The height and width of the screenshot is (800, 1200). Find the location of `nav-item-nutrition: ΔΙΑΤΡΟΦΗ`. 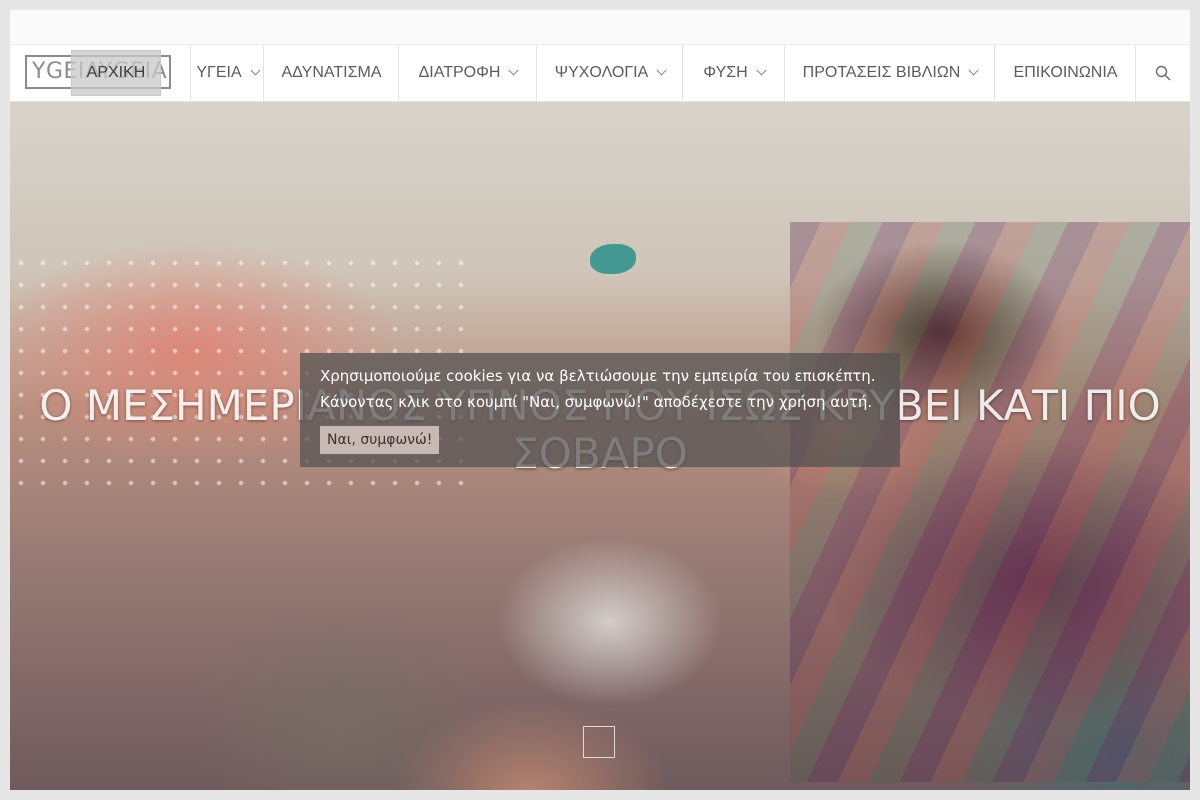

nav-item-nutrition: ΔΙΑΤΡΟΦΗ is located at coordinates (467, 73).